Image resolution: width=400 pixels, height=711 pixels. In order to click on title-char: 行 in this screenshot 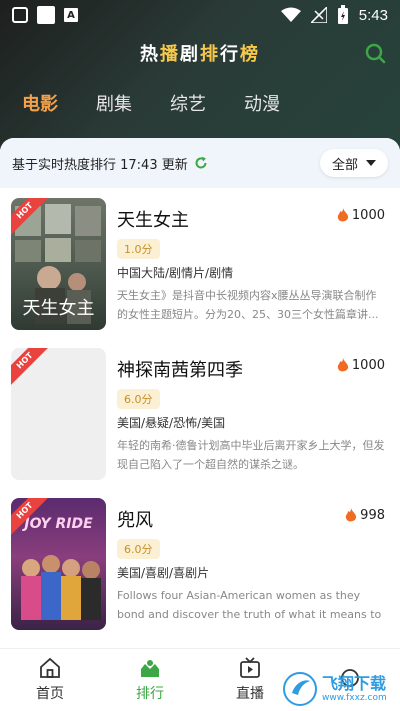, I will do `click(230, 54)`.